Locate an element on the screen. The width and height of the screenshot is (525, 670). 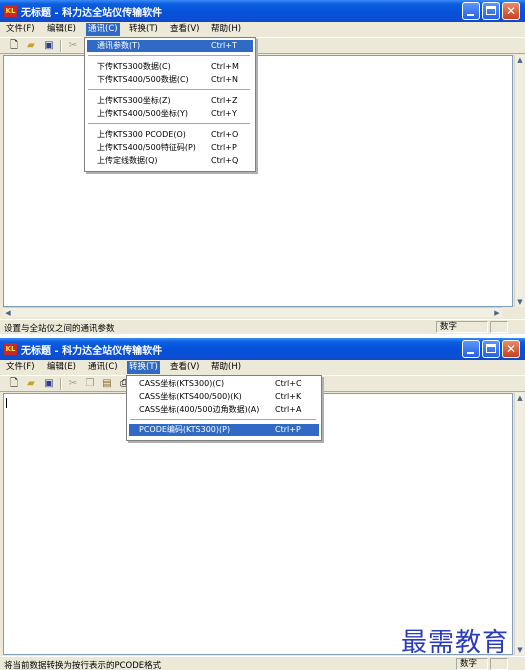
status-text: 设置与全站仪之间的通讯参数 is located at coordinates (59, 329).